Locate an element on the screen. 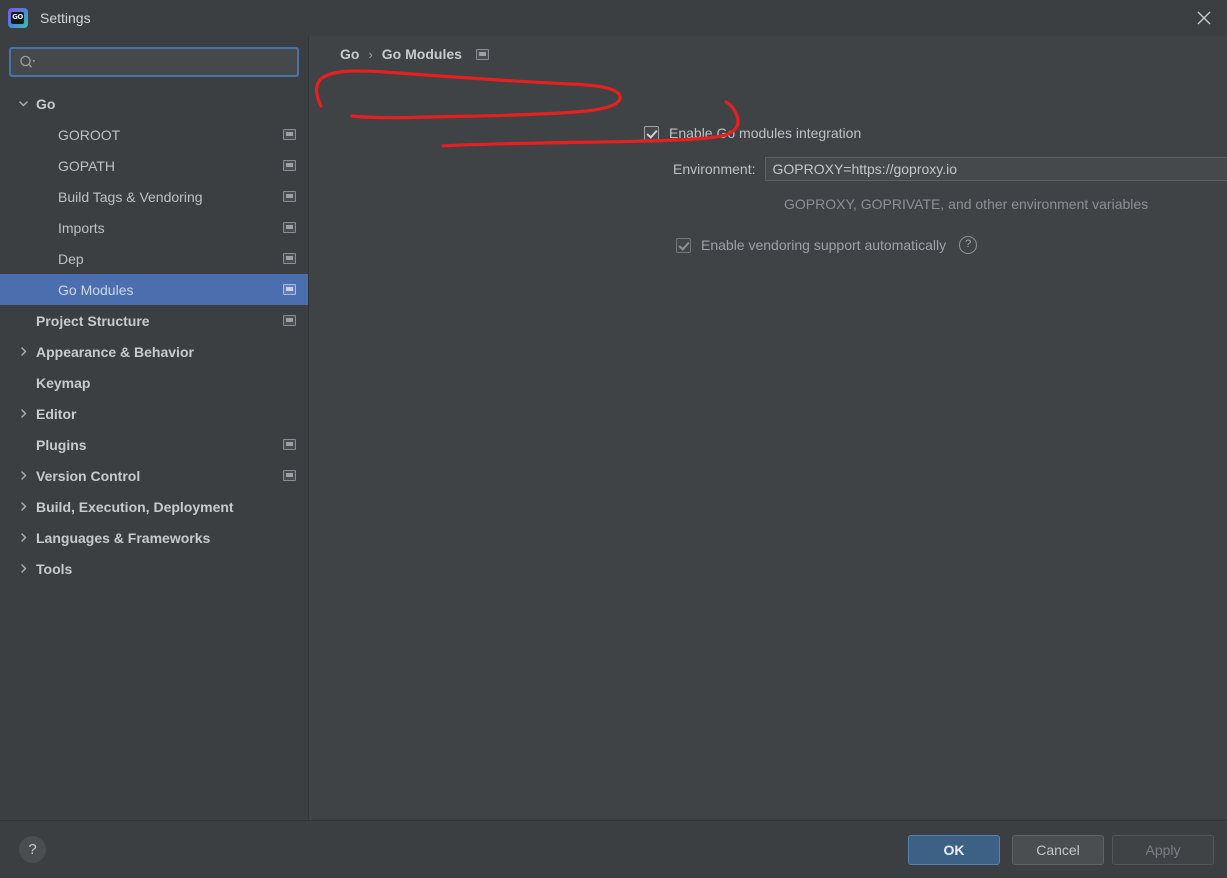 The height and width of the screenshot is (878, 1227). sidebar-item-label: Editor is located at coordinates (56, 413).